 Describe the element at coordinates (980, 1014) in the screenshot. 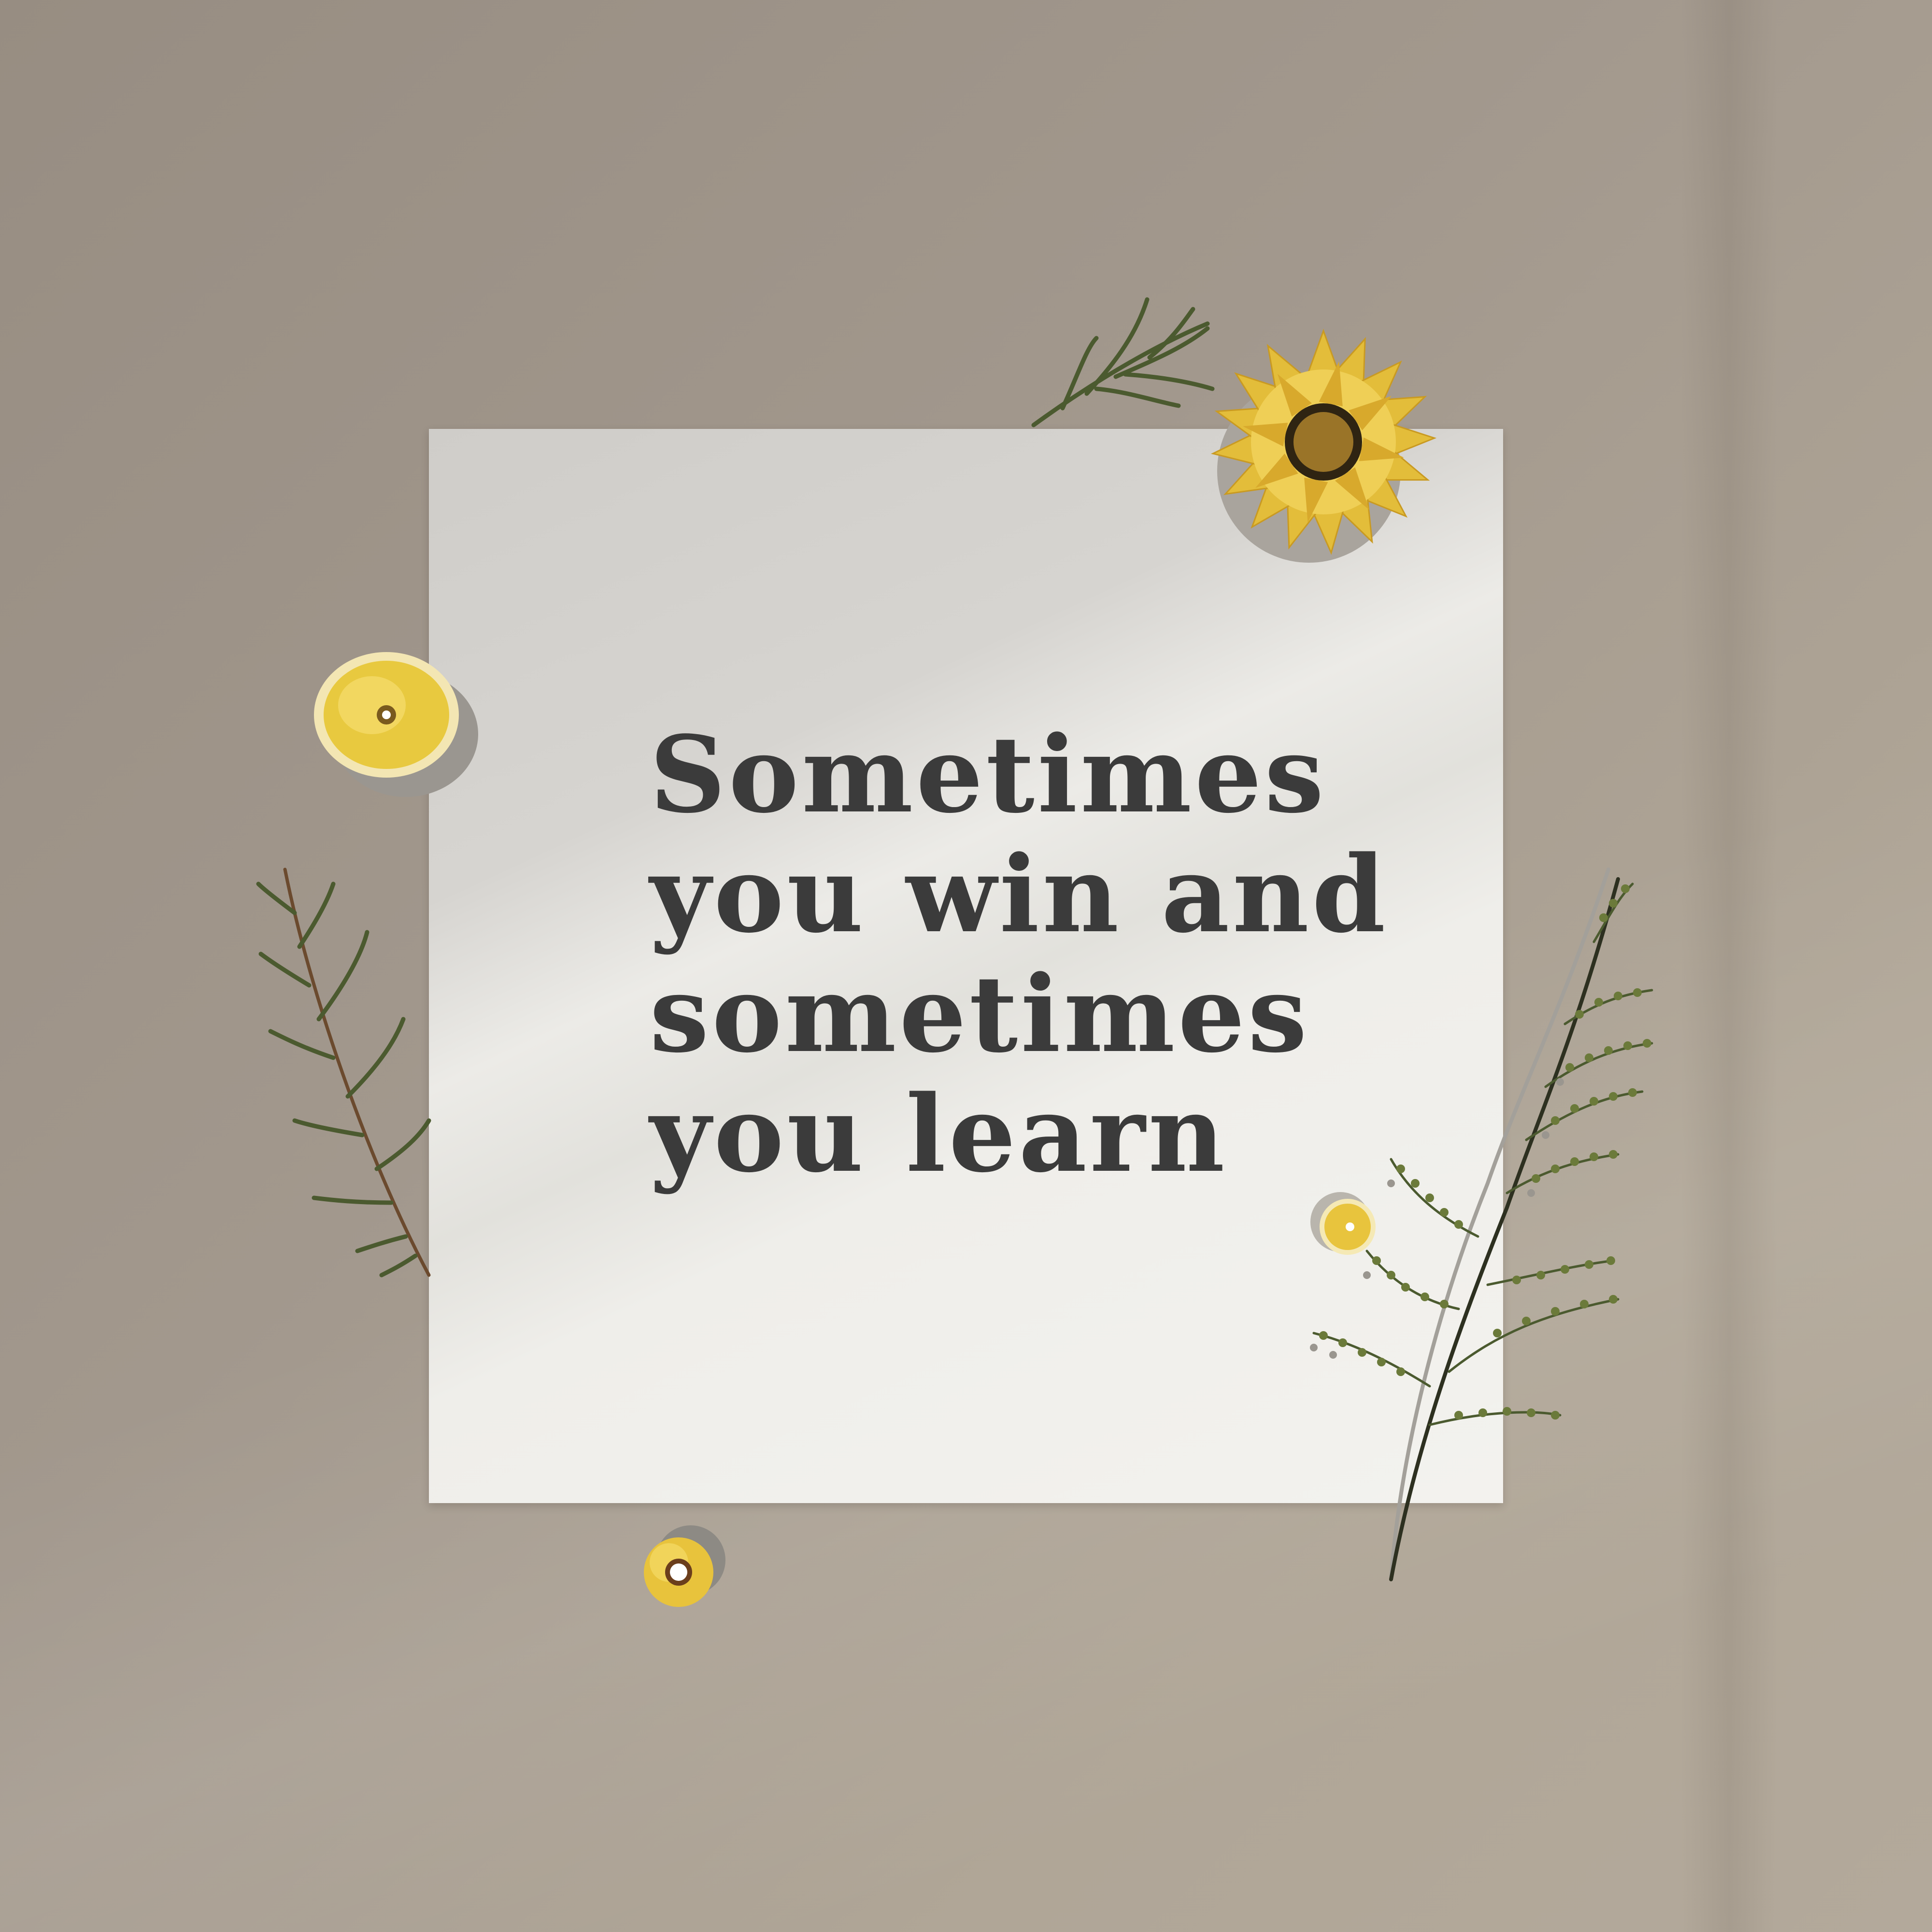

I see `quote-line-3: sometimes` at that location.